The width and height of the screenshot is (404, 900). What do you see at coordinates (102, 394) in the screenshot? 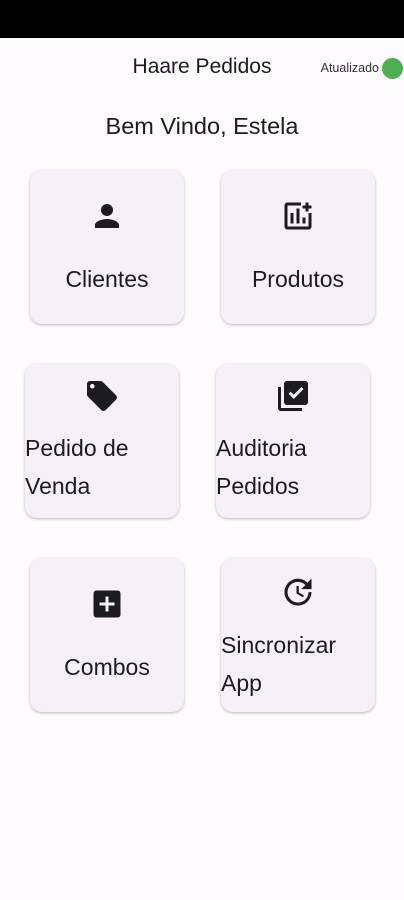
I see `sell-tag-icon` at bounding box center [102, 394].